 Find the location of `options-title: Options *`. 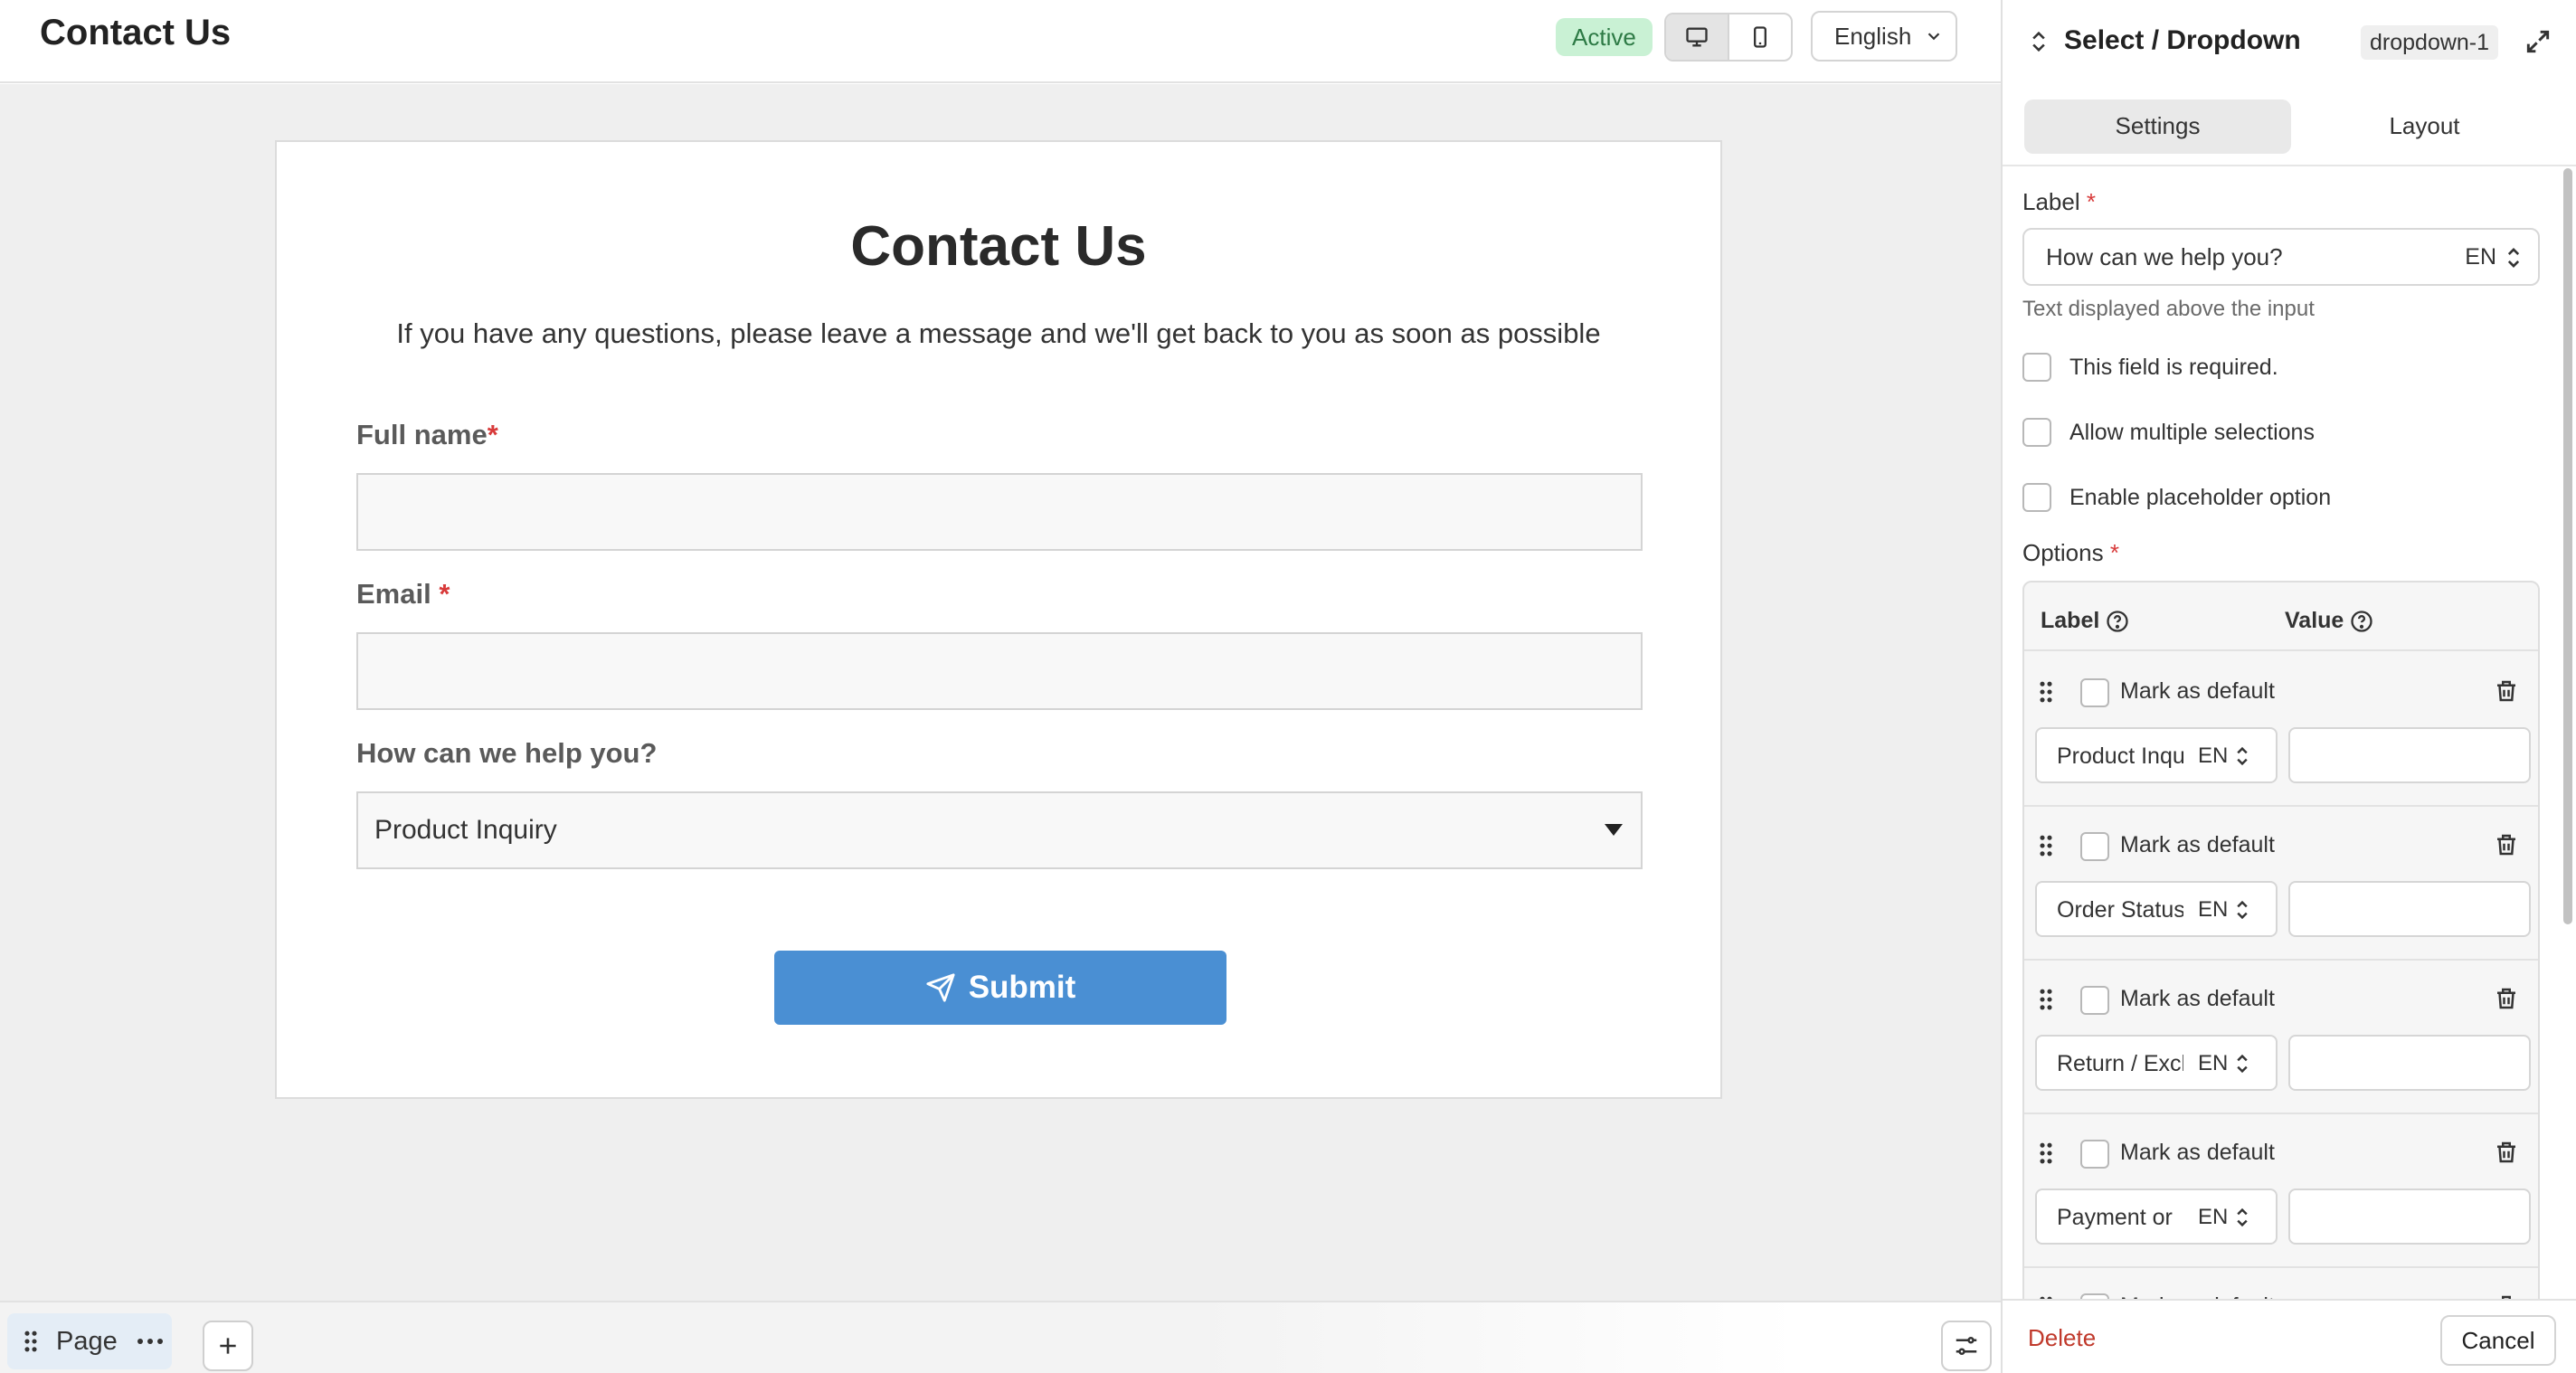

options-title: Options * is located at coordinates (2070, 552).